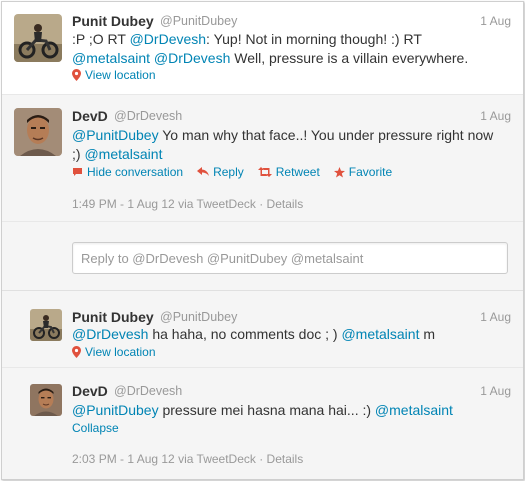 This screenshot has height=481, width=525. Describe the element at coordinates (264, 172) in the screenshot. I see `retweet-icon` at that location.